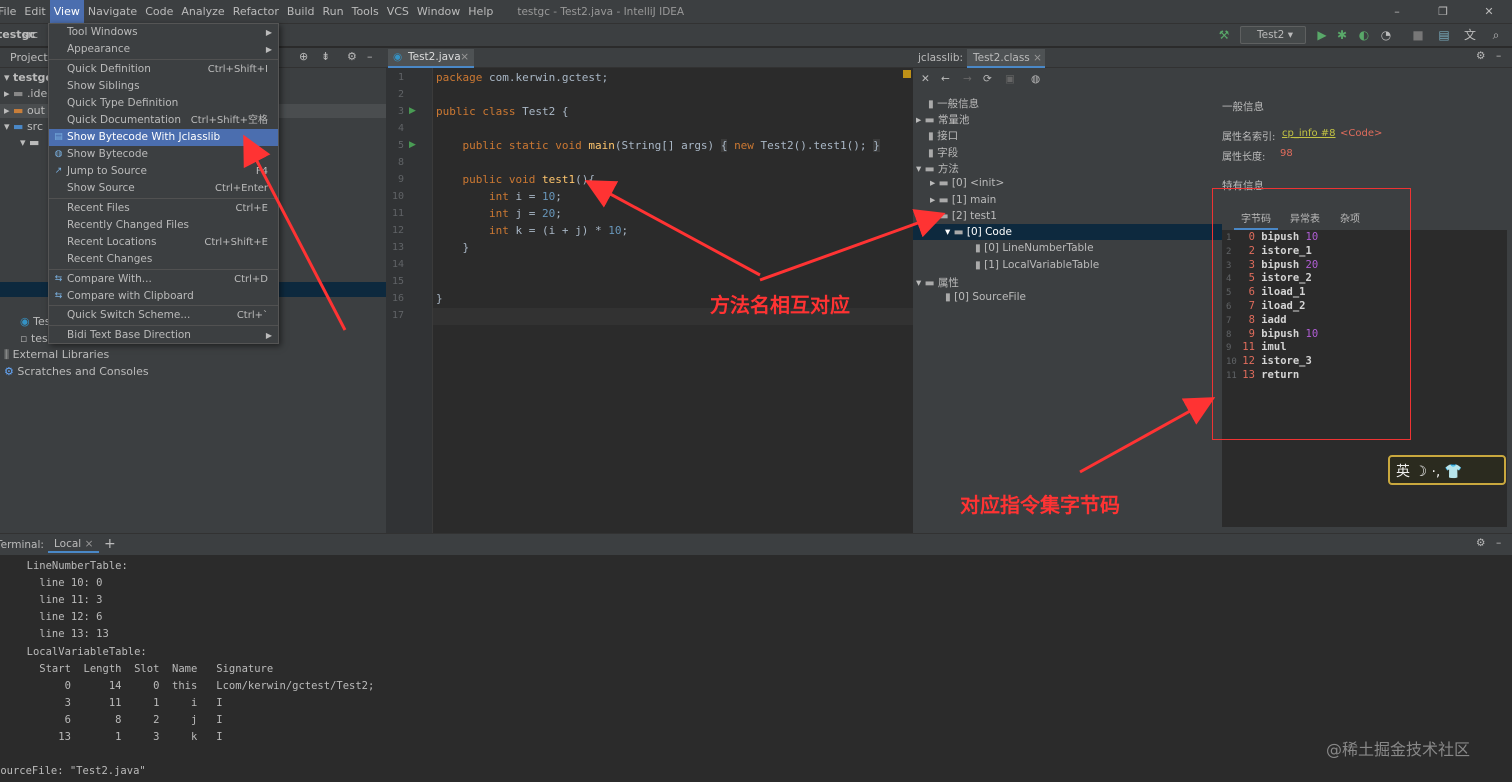 The image size is (1512, 782). Describe the element at coordinates (985, 297) in the screenshot. I see `tree-item-source-file: ▮ [0] SourceFile` at that location.